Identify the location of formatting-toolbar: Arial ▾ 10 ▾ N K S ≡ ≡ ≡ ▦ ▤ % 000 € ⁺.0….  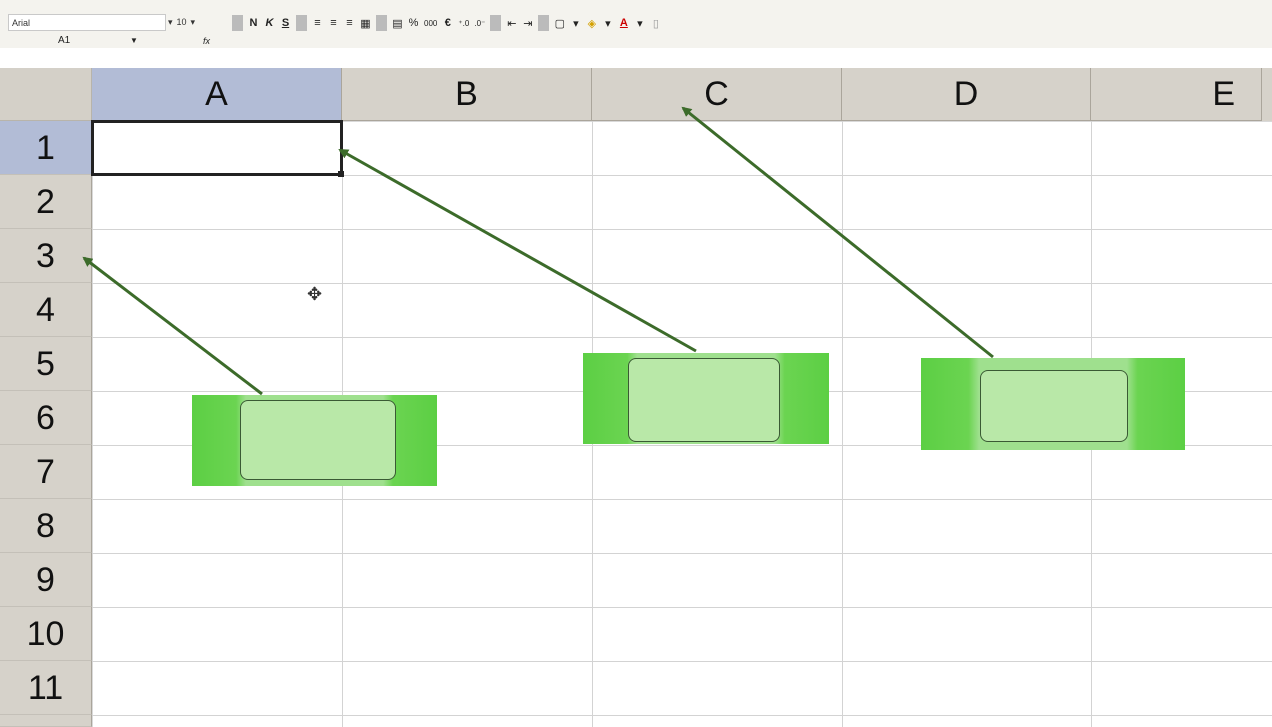
(636, 24).